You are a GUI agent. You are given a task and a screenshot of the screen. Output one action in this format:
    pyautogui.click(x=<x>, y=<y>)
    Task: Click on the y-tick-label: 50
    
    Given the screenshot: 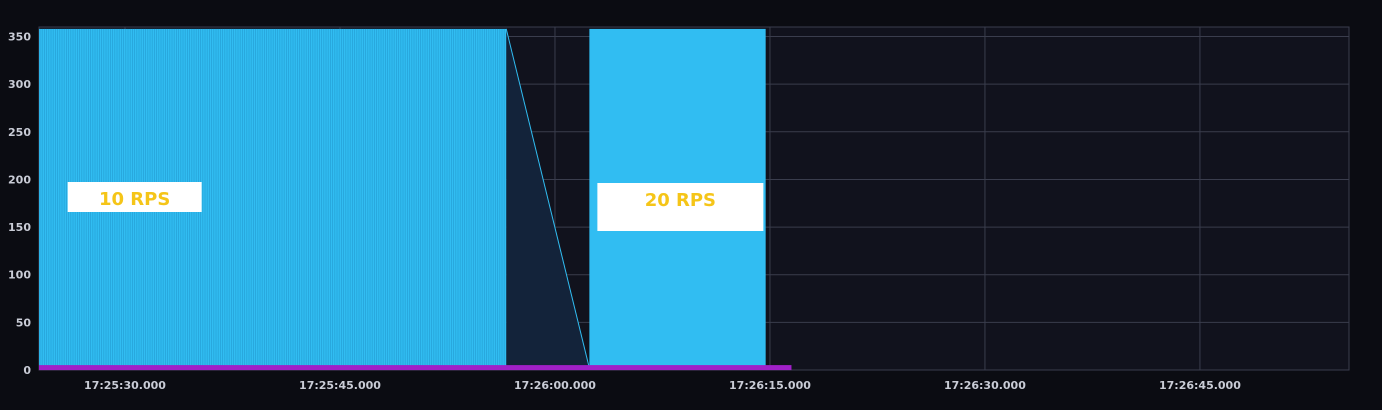 What is the action you would take?
    pyautogui.click(x=24, y=322)
    